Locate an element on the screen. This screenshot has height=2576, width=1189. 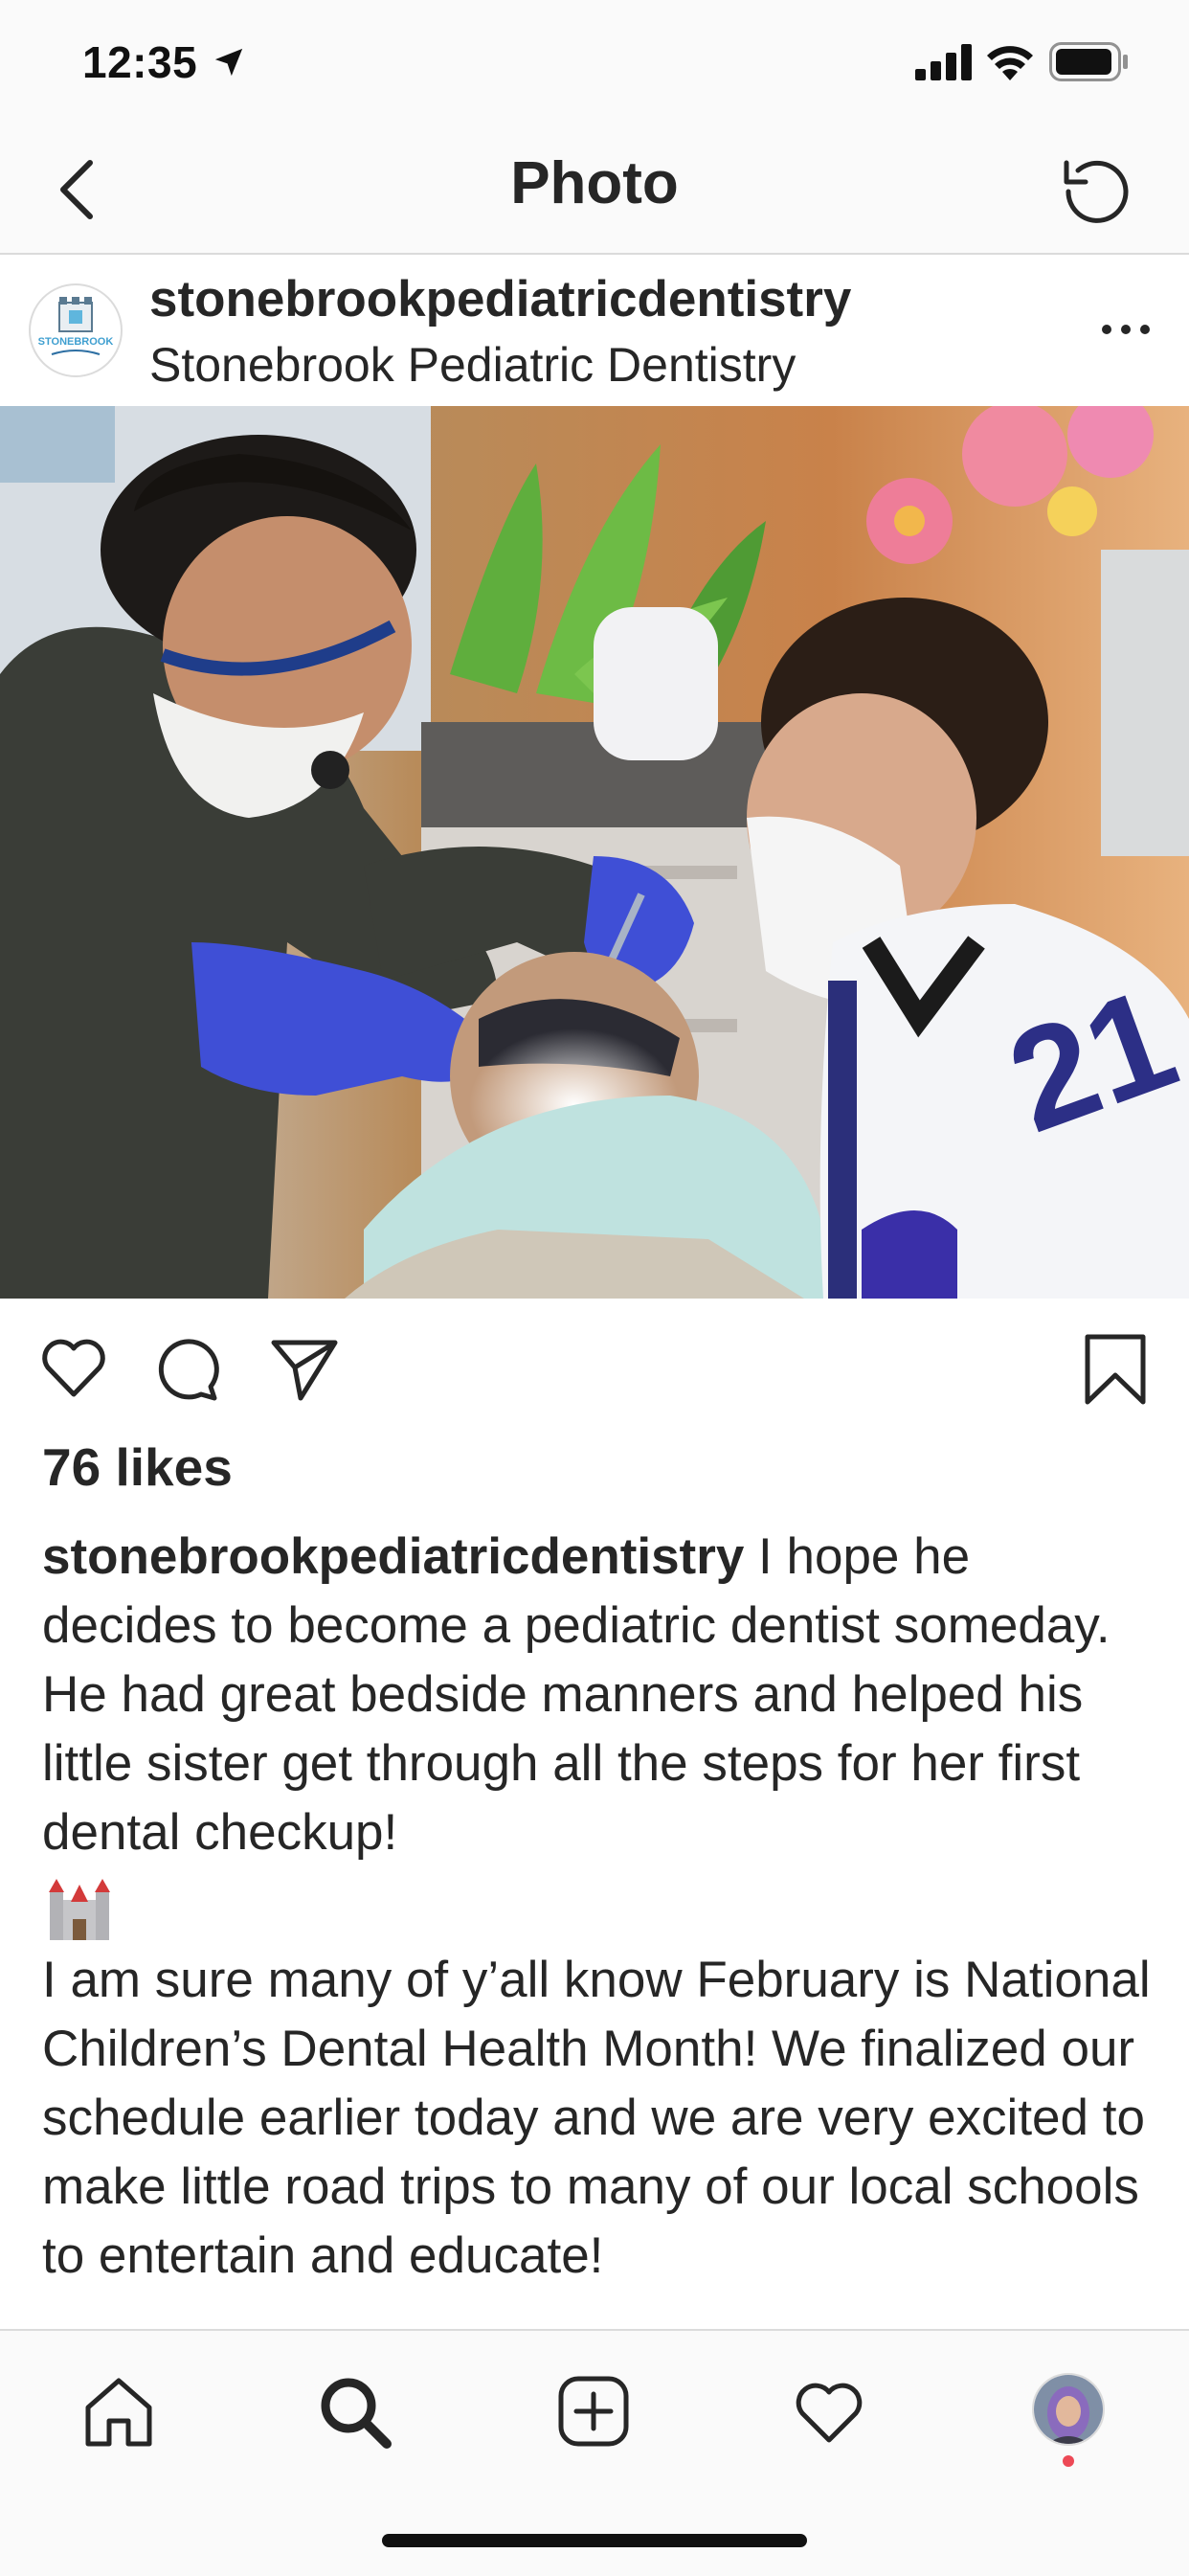
battery-icon is located at coordinates (1088, 62).